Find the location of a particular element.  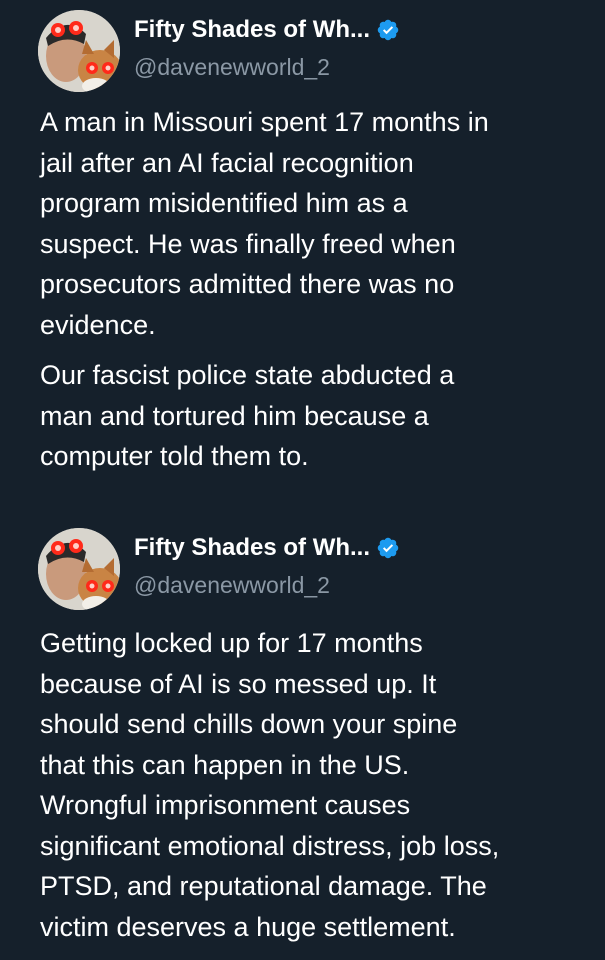

text-line: program misidentified him as a is located at coordinates (224, 203).